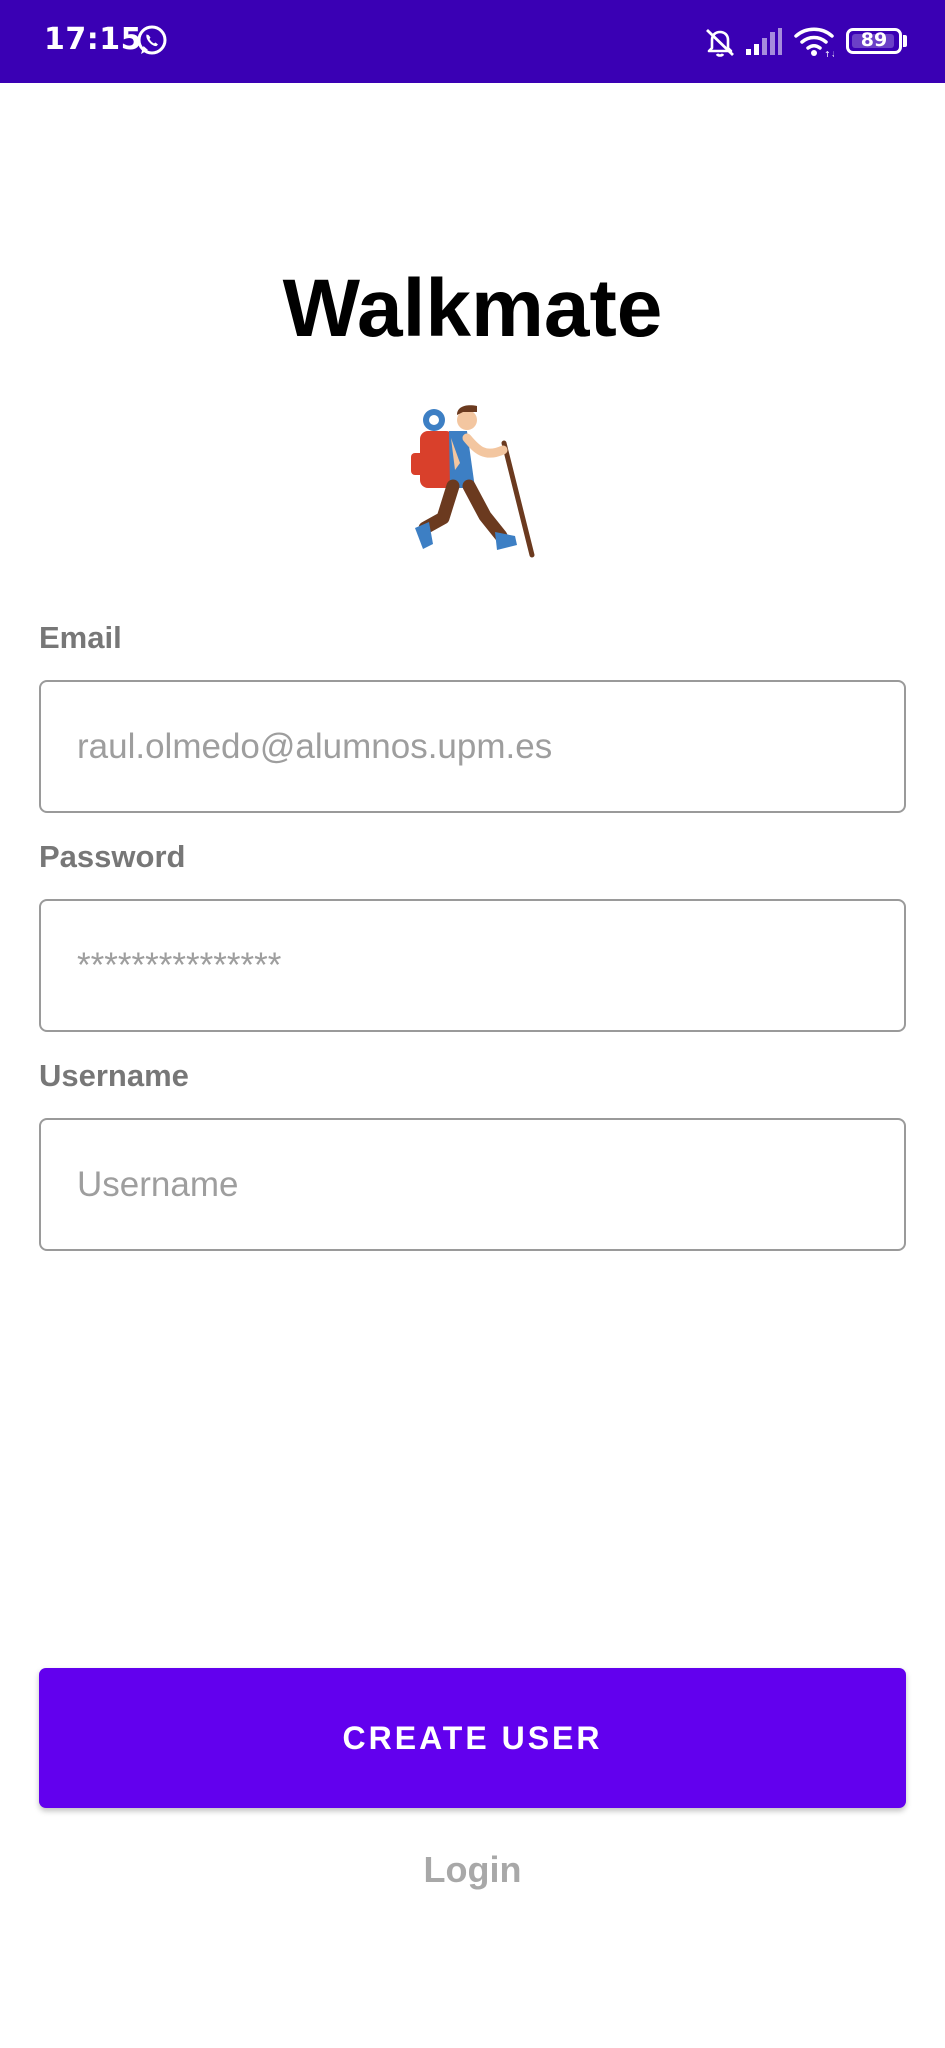  What do you see at coordinates (472, 308) in the screenshot?
I see `app-title: Walkmate` at bounding box center [472, 308].